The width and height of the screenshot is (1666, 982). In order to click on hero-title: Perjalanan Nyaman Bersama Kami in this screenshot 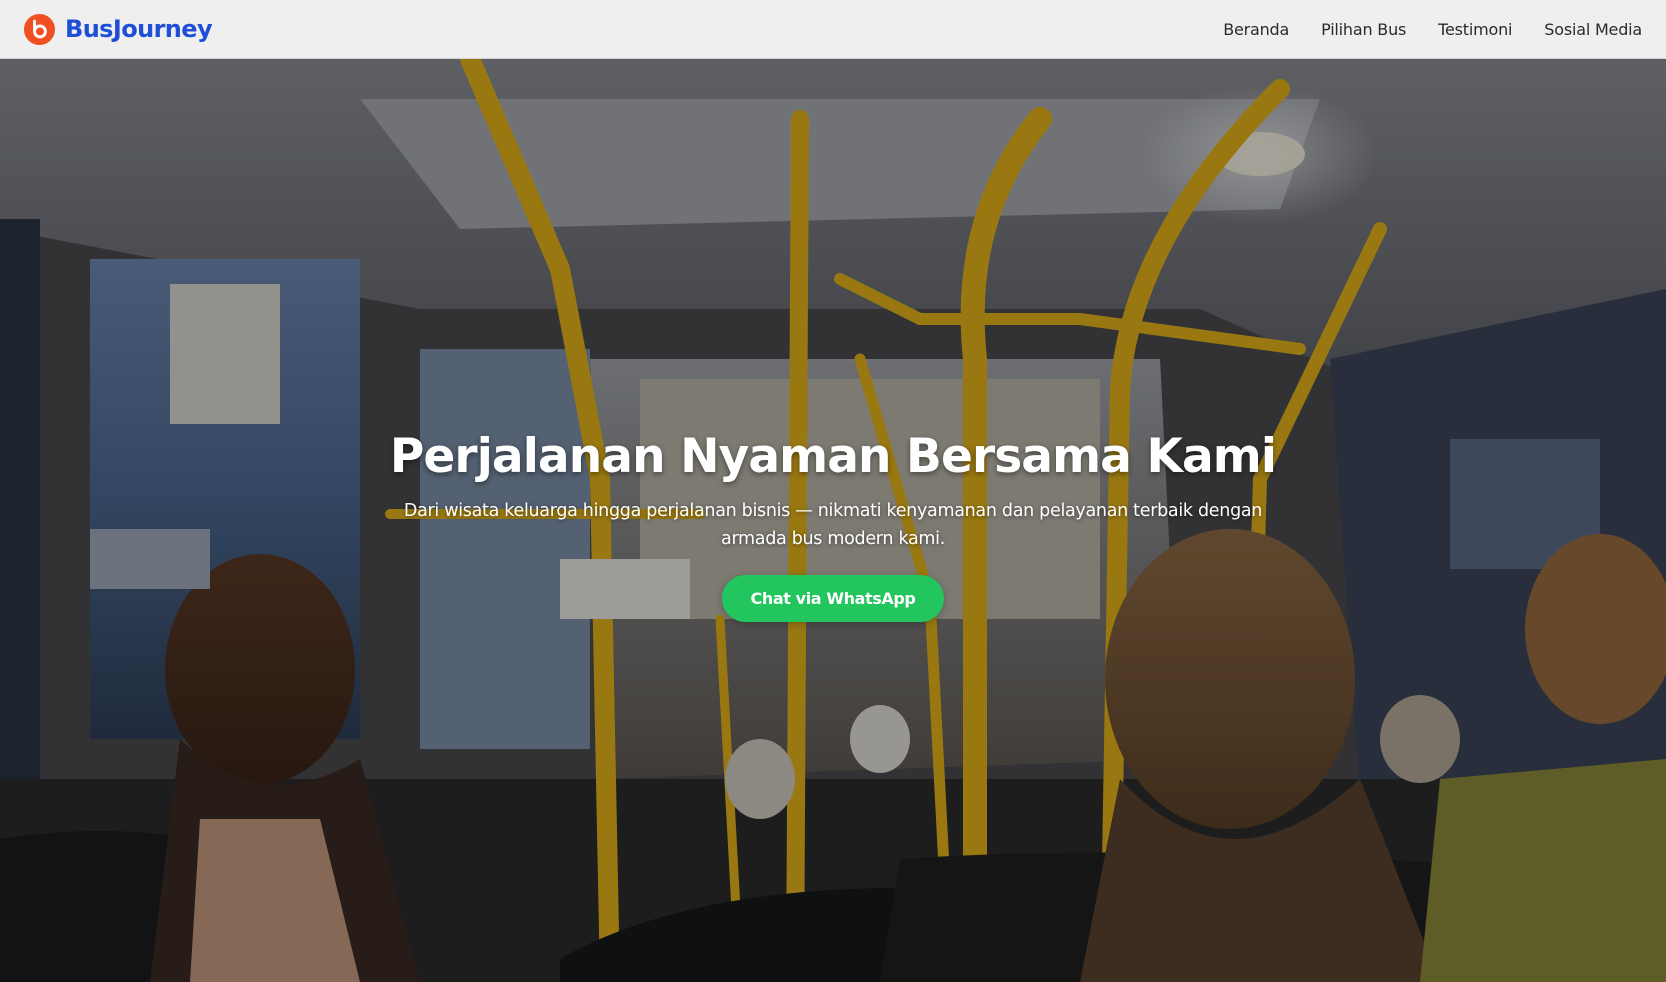, I will do `click(833, 456)`.